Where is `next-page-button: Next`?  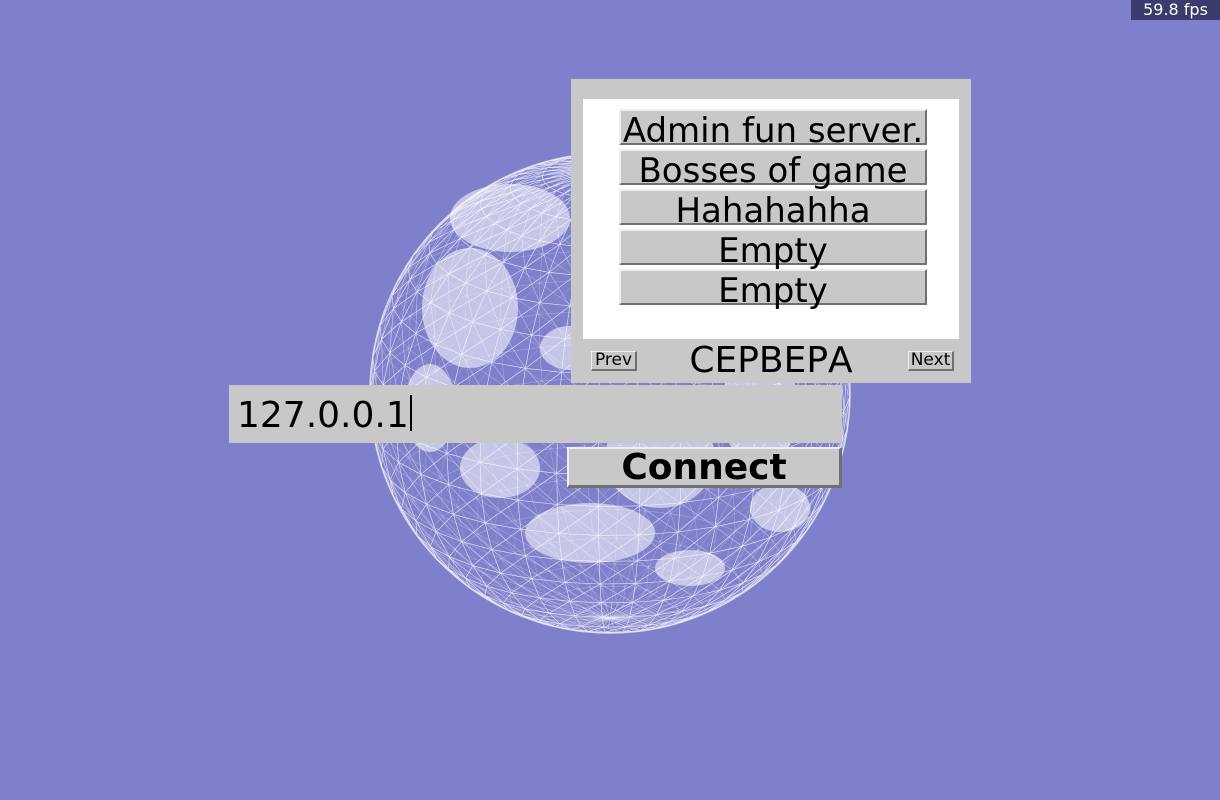
next-page-button: Next is located at coordinates (931, 361).